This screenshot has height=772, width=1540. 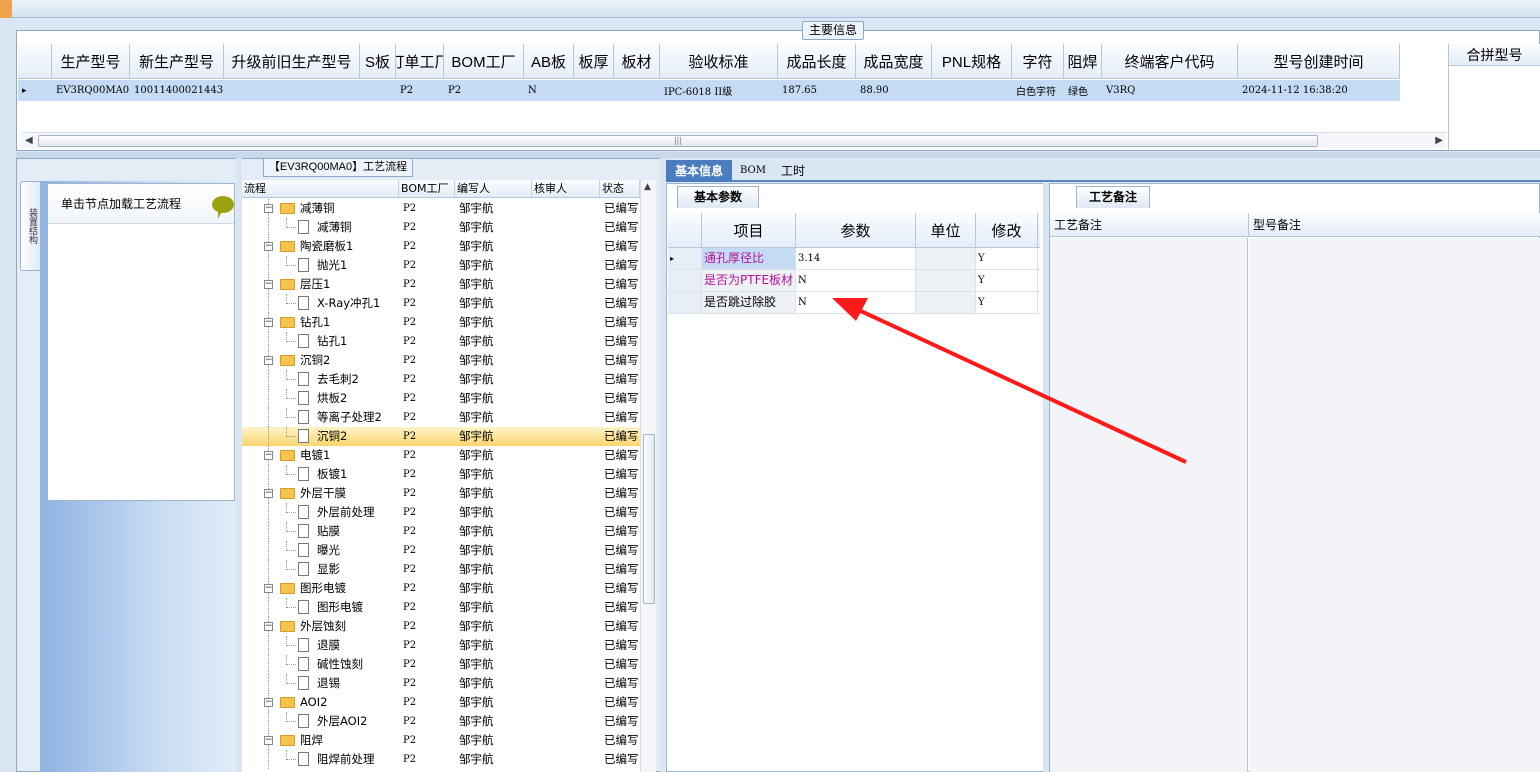 What do you see at coordinates (91, 61) in the screenshot?
I see `main-col-header: 生产型号` at bounding box center [91, 61].